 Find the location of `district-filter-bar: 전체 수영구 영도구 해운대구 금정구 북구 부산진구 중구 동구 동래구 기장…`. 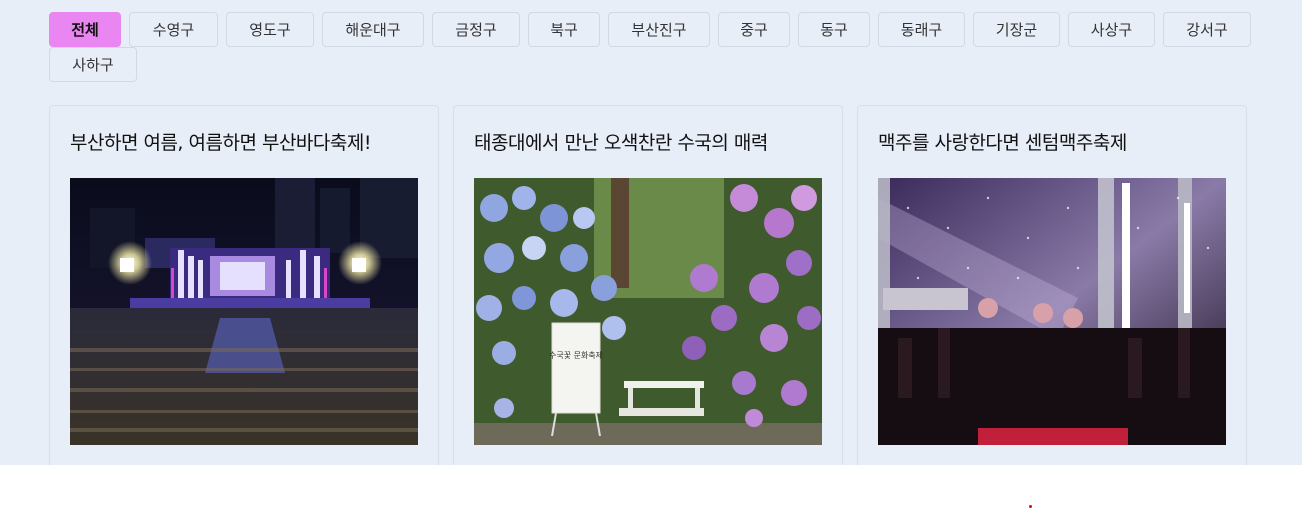

district-filter-bar: 전체 수영구 영도구 해운대구 금정구 북구 부산진구 중구 동구 동래구 기장… is located at coordinates (654, 47).